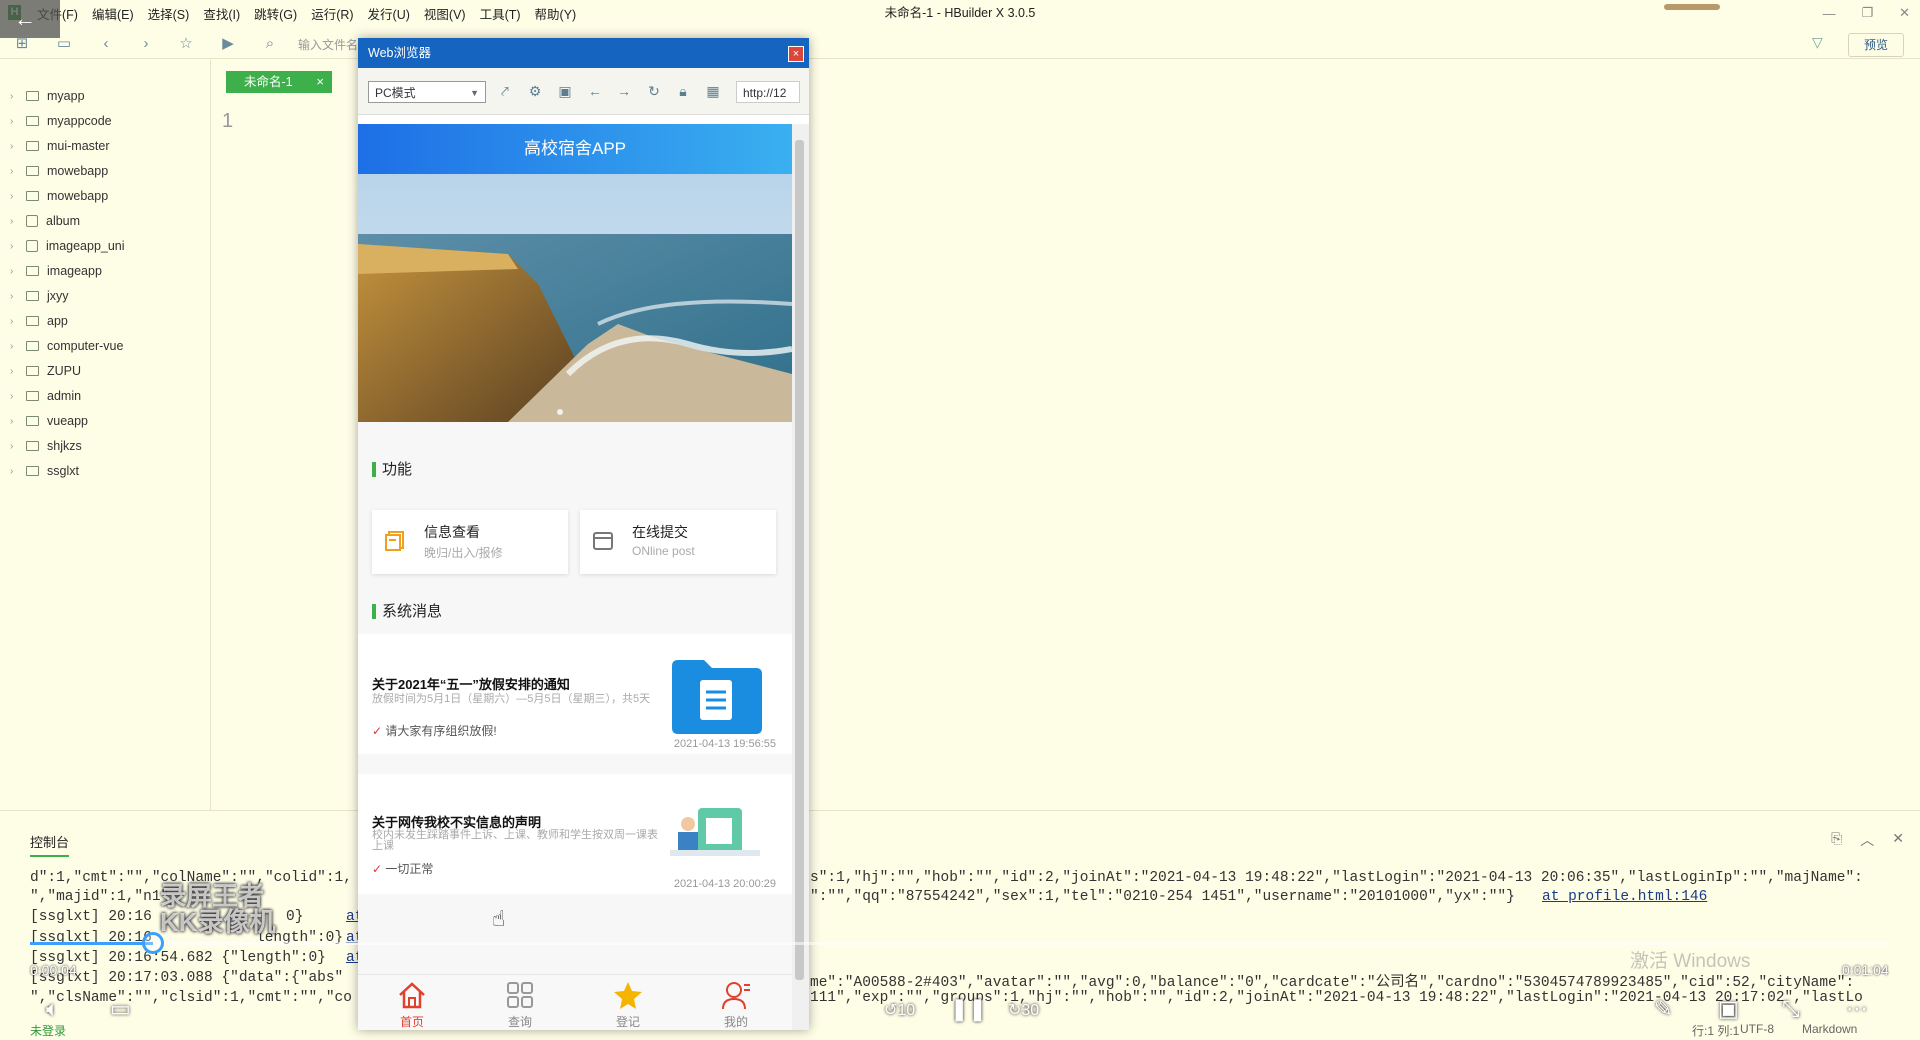 The image size is (1920, 1040). I want to click on func-card-submit: 在线提交 ONline post, so click(678, 542).